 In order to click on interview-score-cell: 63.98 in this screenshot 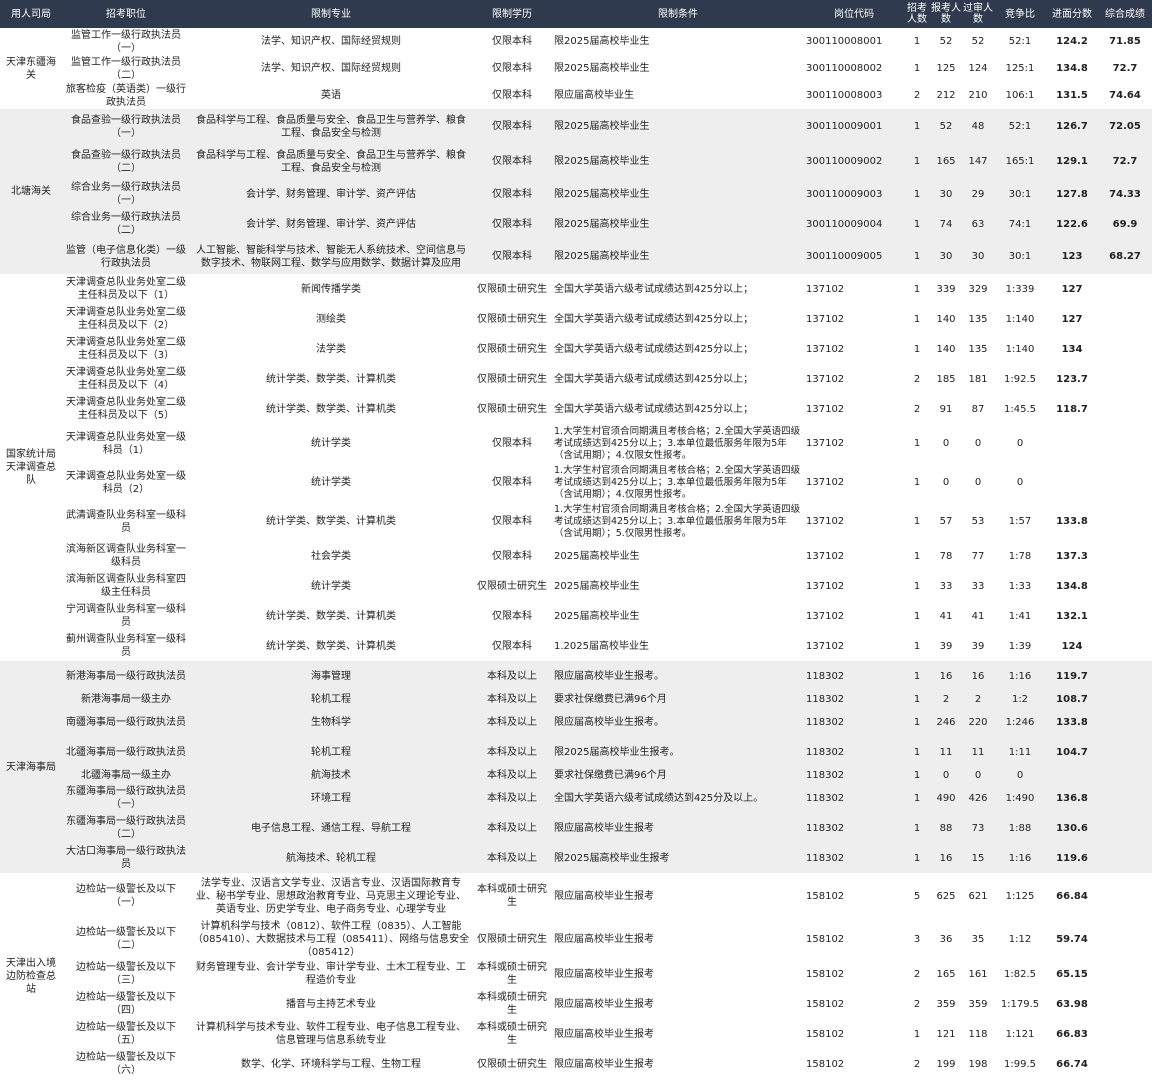, I will do `click(1072, 1004)`.